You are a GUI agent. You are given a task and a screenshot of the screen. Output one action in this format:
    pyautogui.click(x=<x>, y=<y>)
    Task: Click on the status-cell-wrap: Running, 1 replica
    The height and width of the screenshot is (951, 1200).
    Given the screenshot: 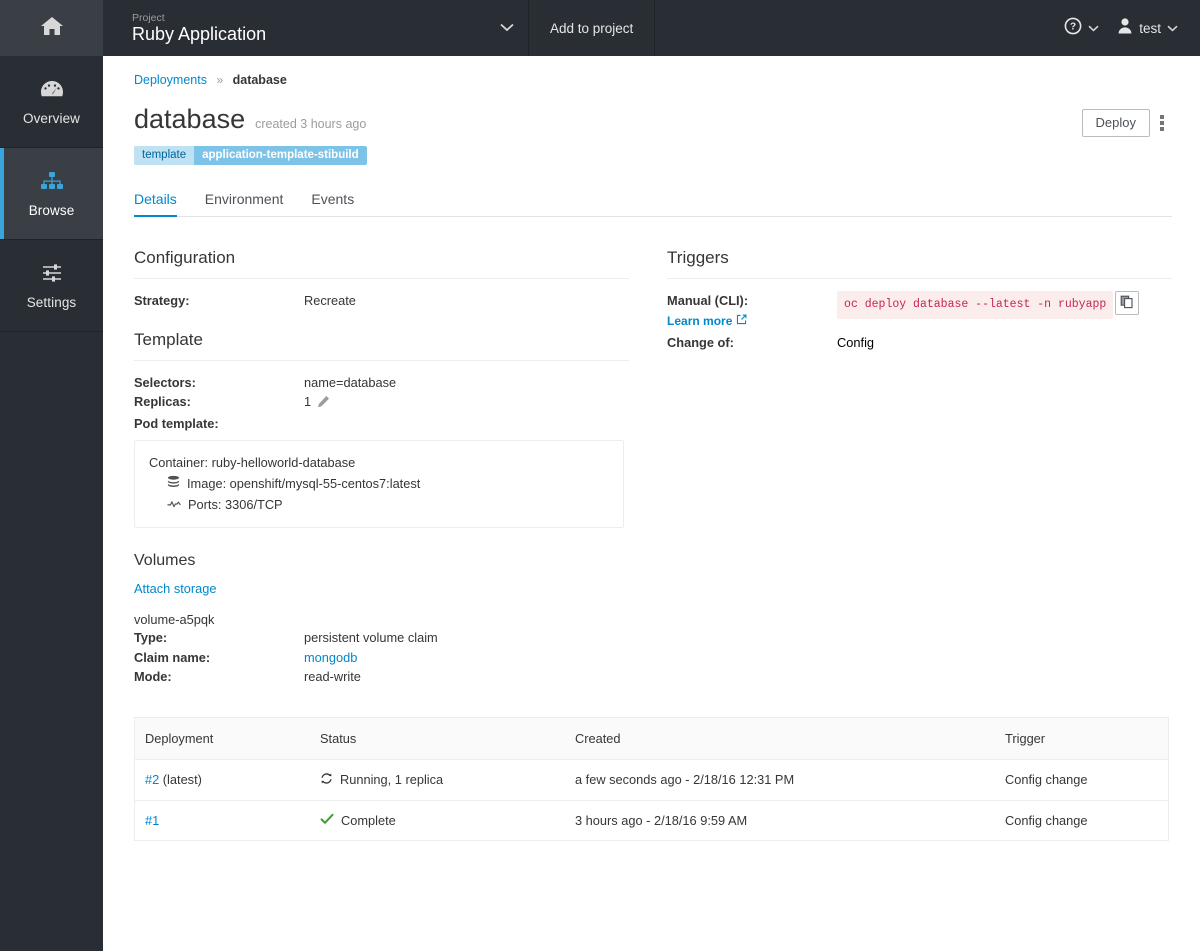 What is the action you would take?
    pyautogui.click(x=437, y=780)
    